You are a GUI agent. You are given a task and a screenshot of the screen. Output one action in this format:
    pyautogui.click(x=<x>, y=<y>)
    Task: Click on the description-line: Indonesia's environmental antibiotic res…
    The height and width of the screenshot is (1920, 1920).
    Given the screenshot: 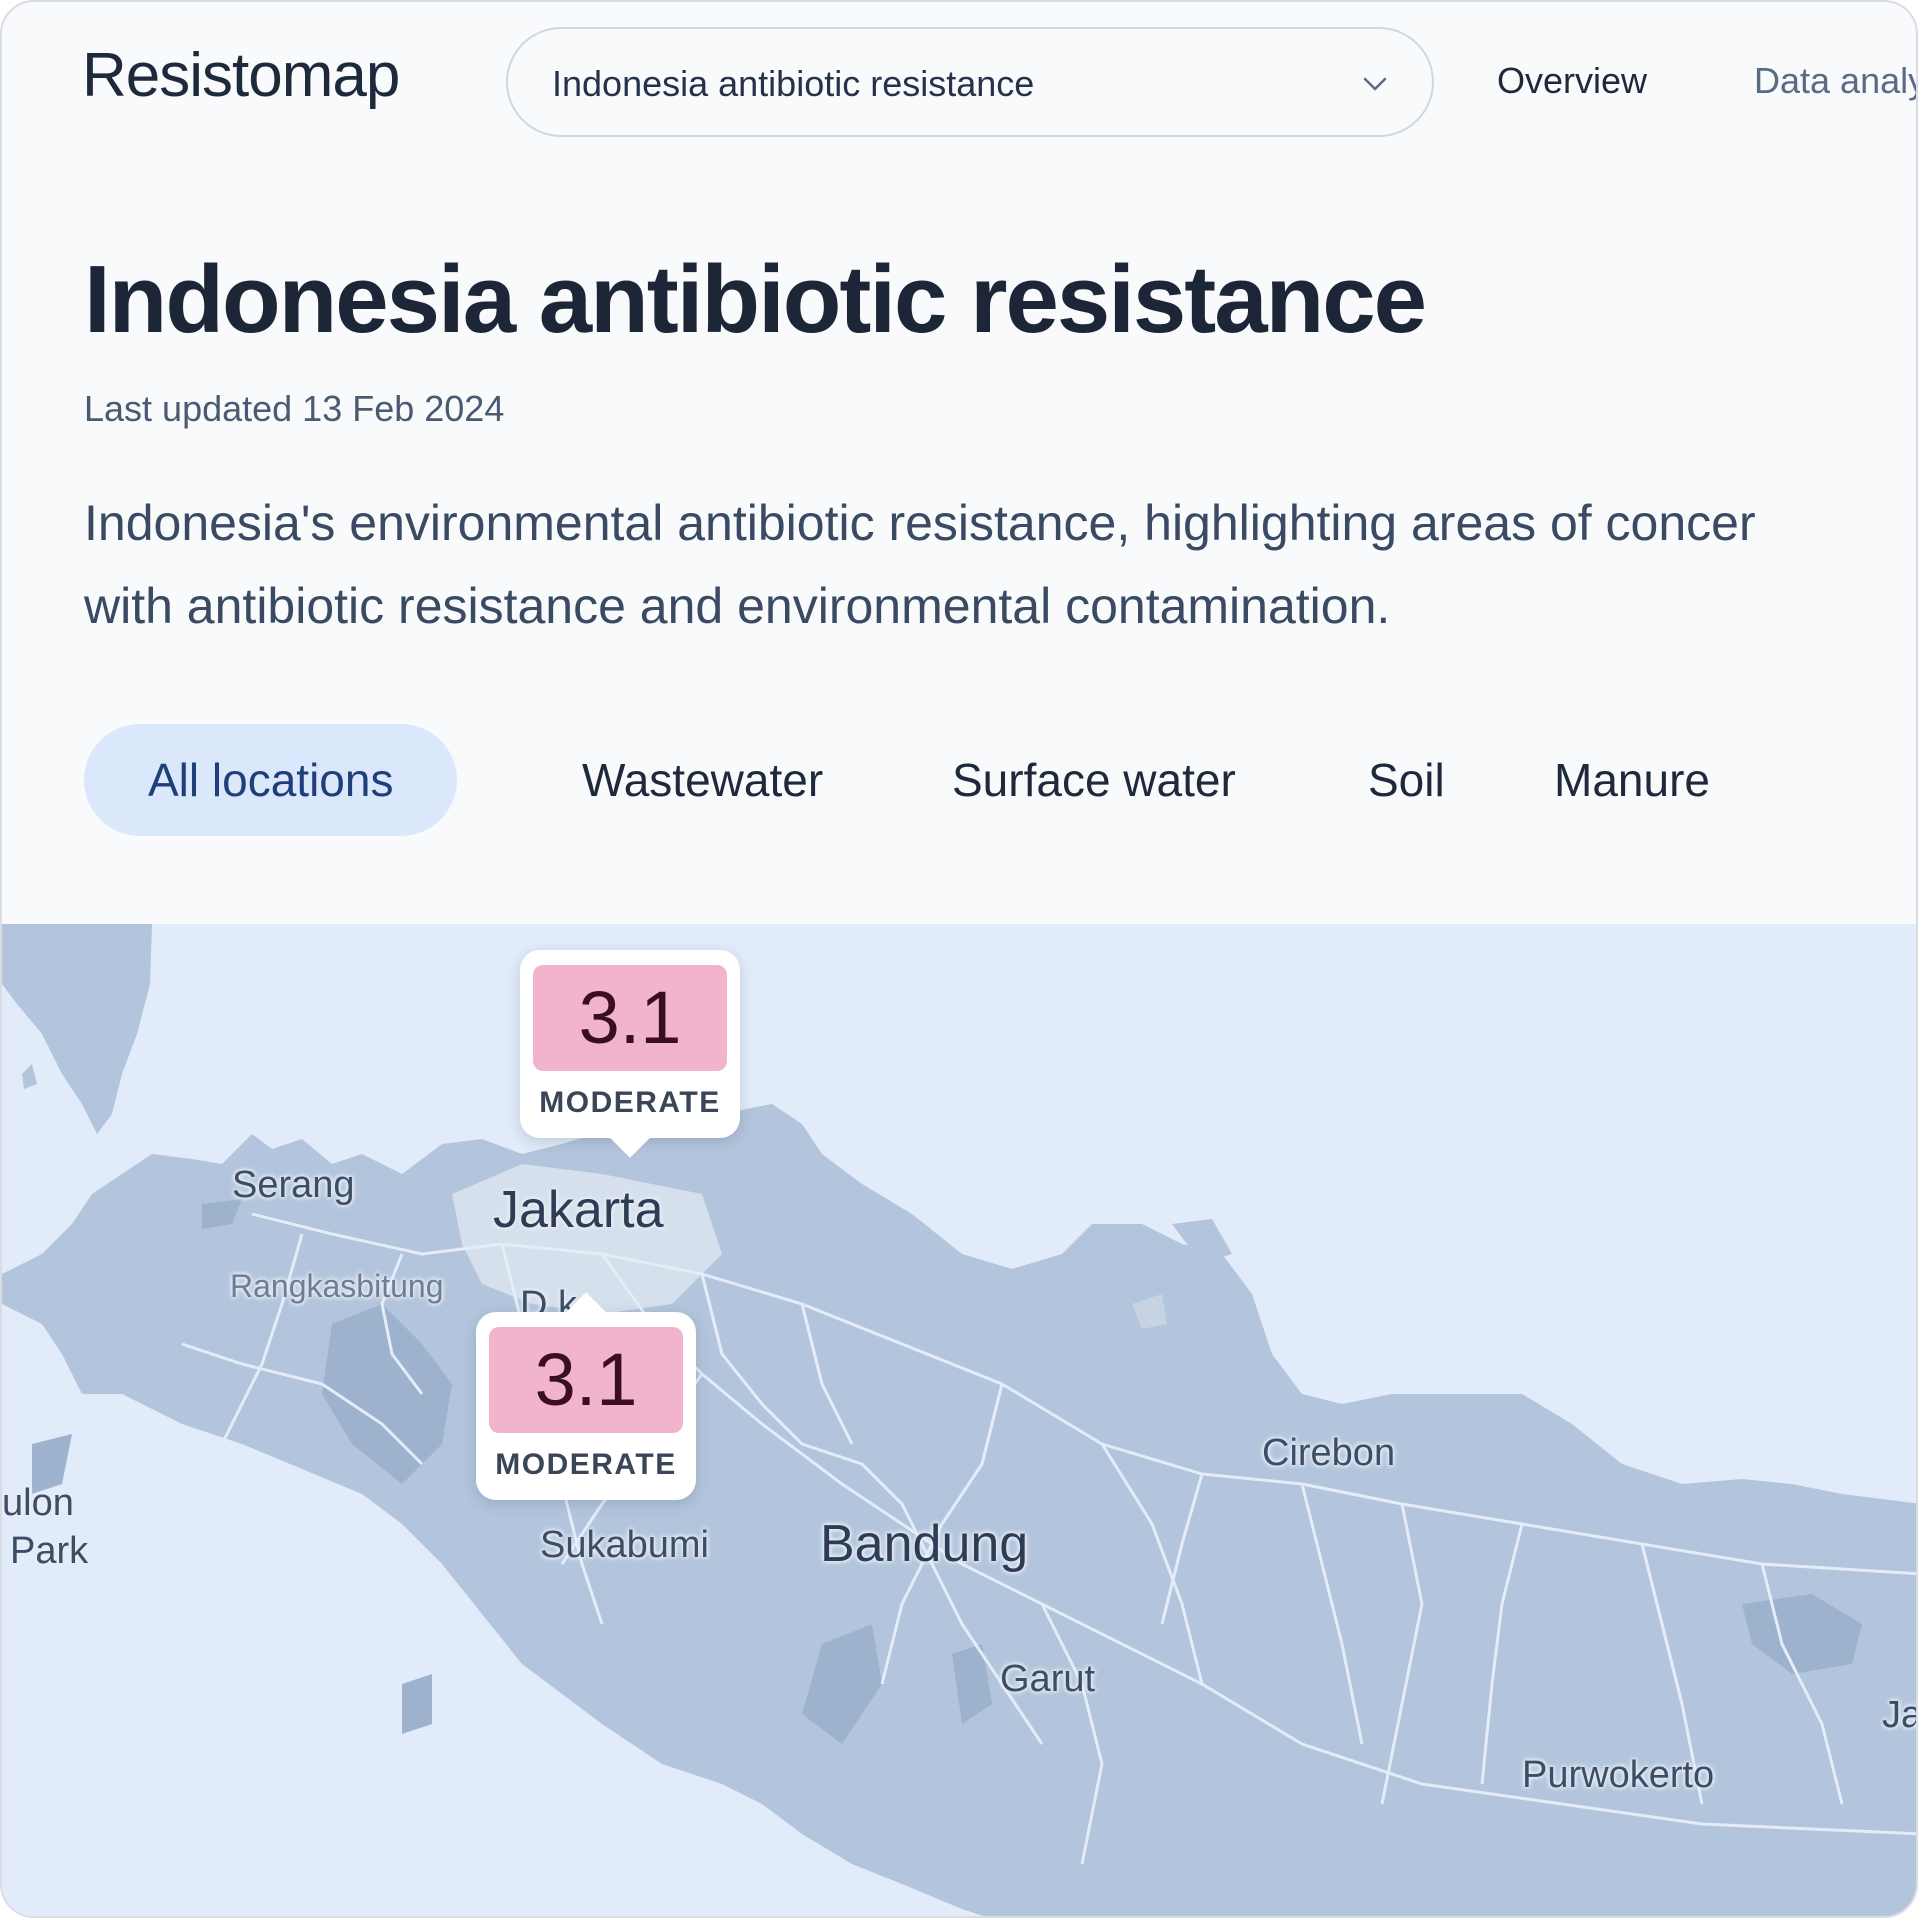 What is the action you would take?
    pyautogui.click(x=920, y=523)
    